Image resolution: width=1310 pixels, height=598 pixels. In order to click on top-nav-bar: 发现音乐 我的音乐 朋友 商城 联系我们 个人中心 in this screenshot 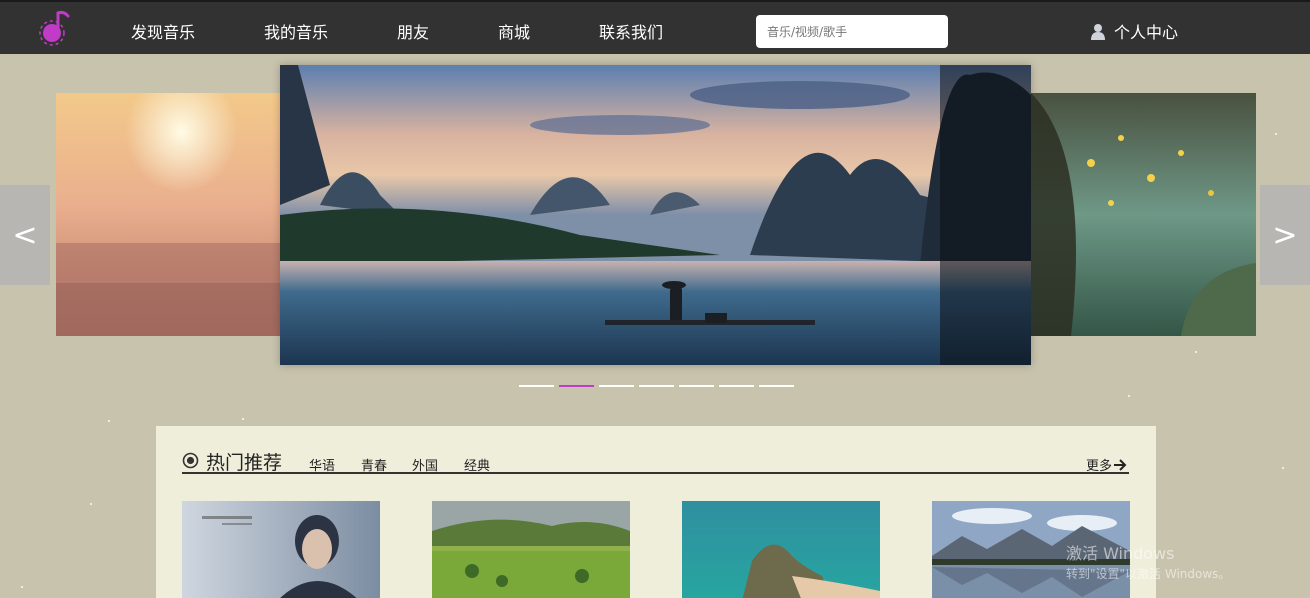, I will do `click(655, 27)`.